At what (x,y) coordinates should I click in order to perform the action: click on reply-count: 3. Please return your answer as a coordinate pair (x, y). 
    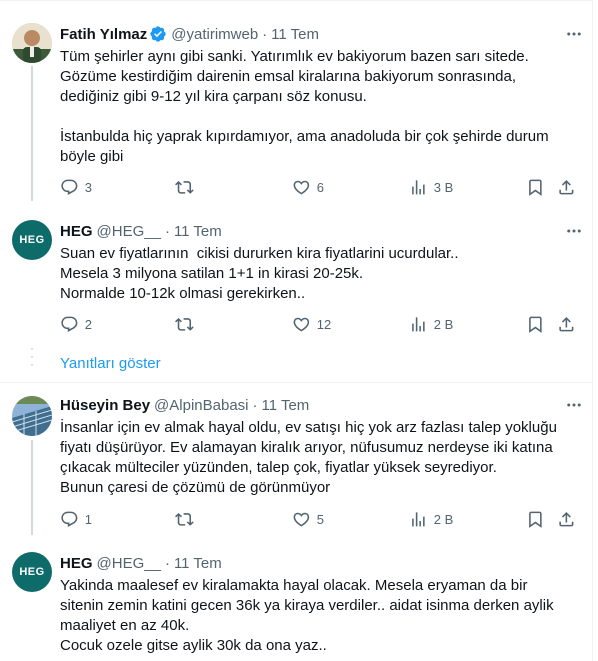
    Looking at the image, I should click on (88, 187).